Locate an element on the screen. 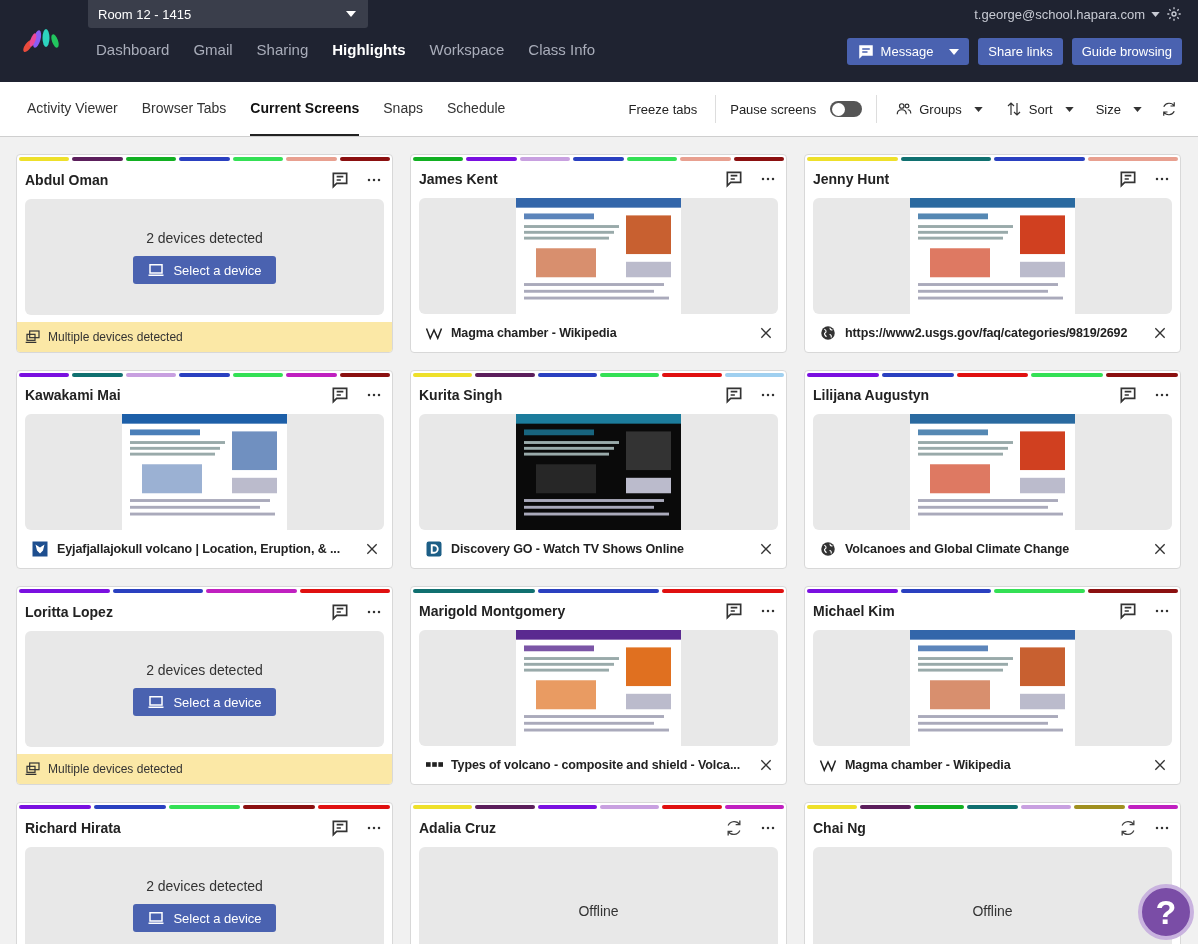 The height and width of the screenshot is (944, 1198). student-name: Marigold Montgomery is located at coordinates (492, 611).